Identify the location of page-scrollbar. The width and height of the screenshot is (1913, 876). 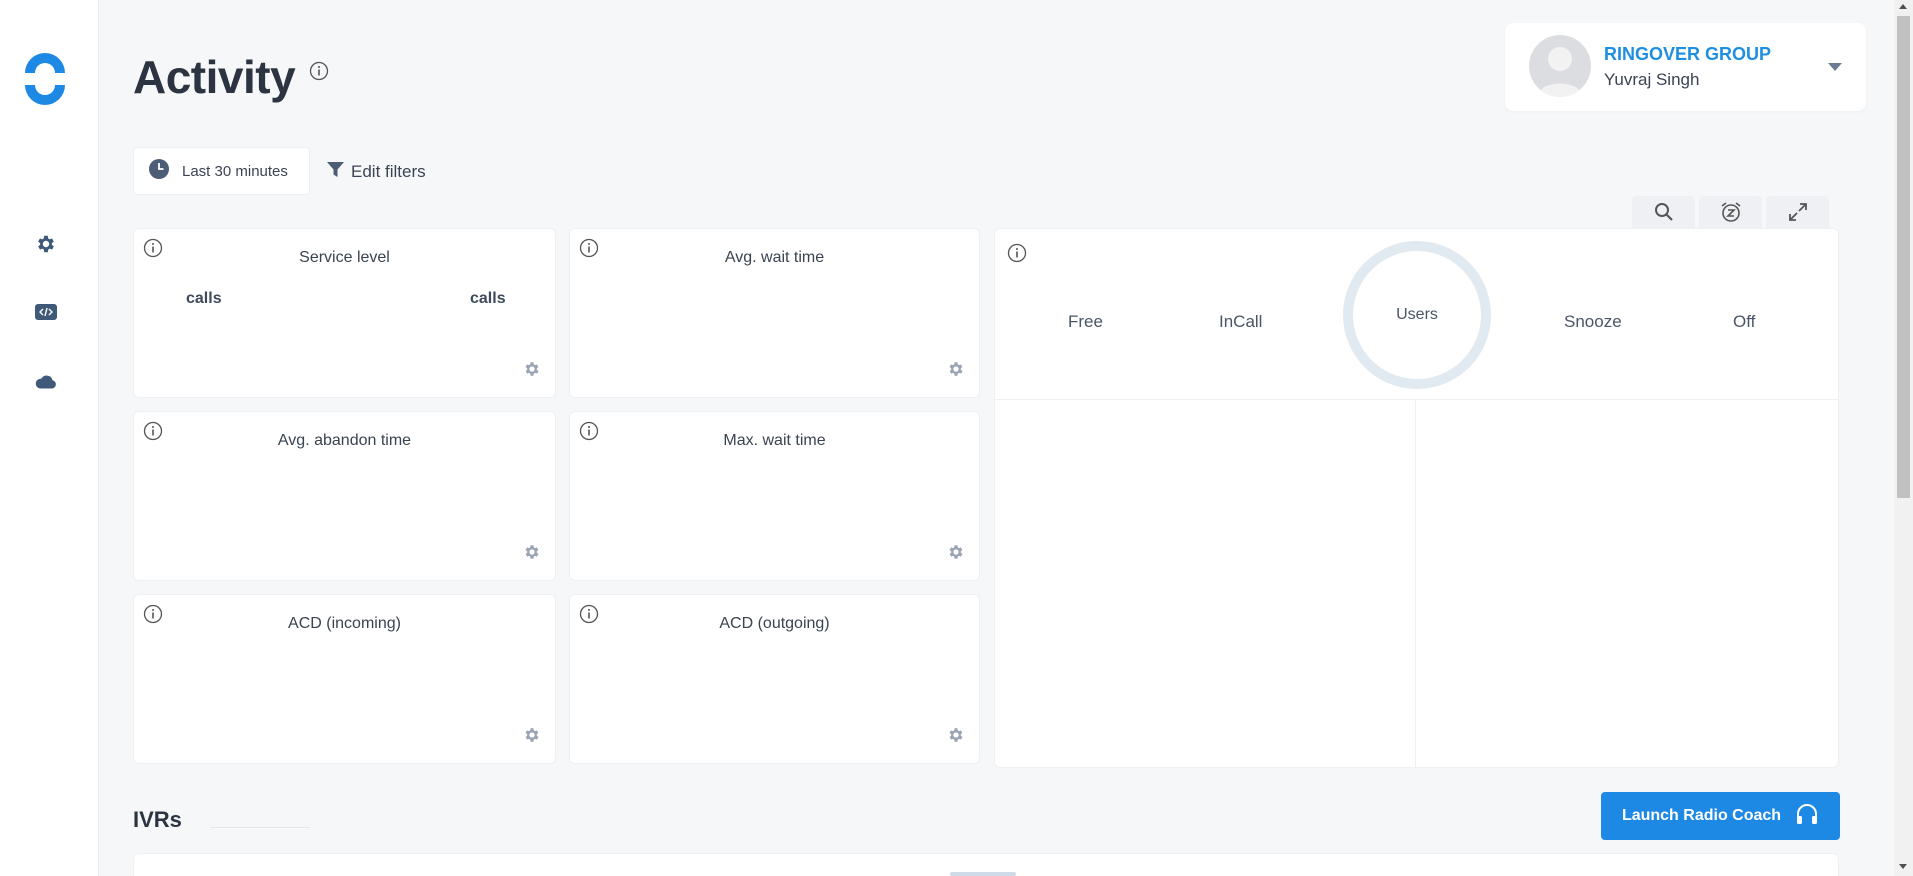
(1903, 438).